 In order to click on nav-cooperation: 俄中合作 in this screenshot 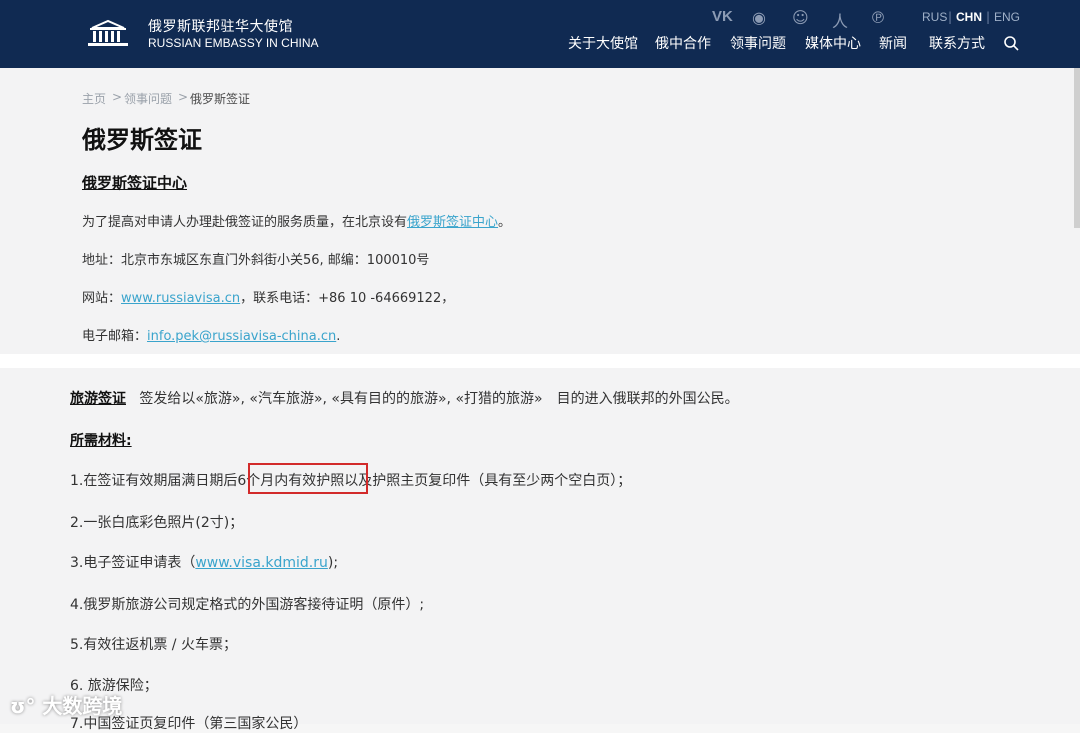, I will do `click(683, 43)`.